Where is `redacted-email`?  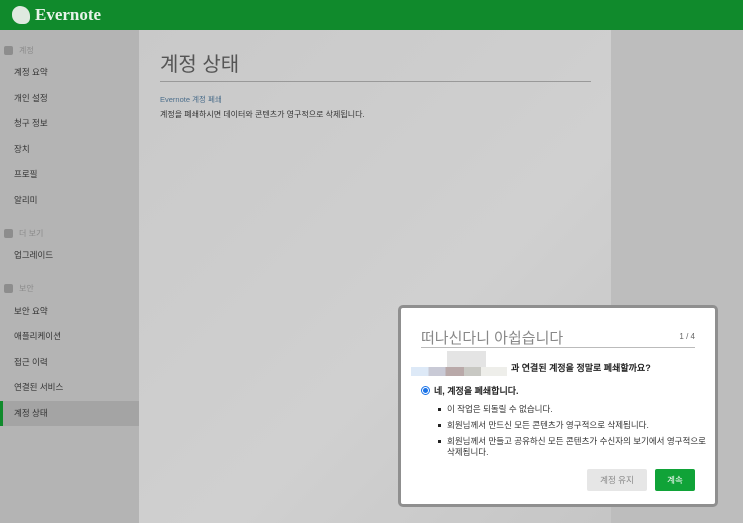 redacted-email is located at coordinates (459, 364).